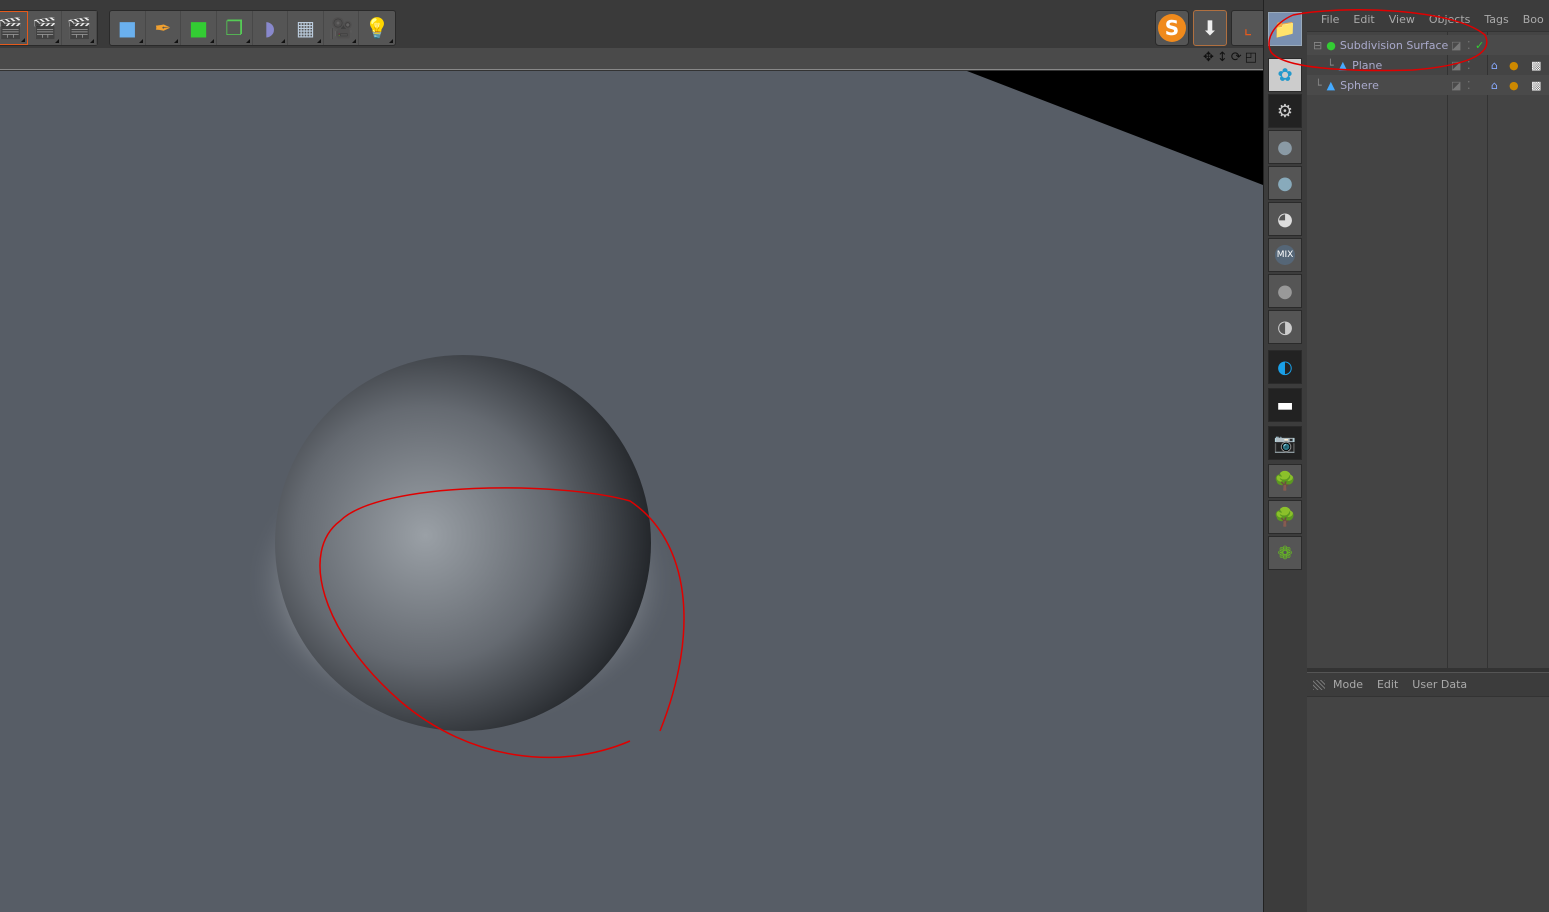  Describe the element at coordinates (463, 543) in the screenshot. I see `sphere-object` at that location.